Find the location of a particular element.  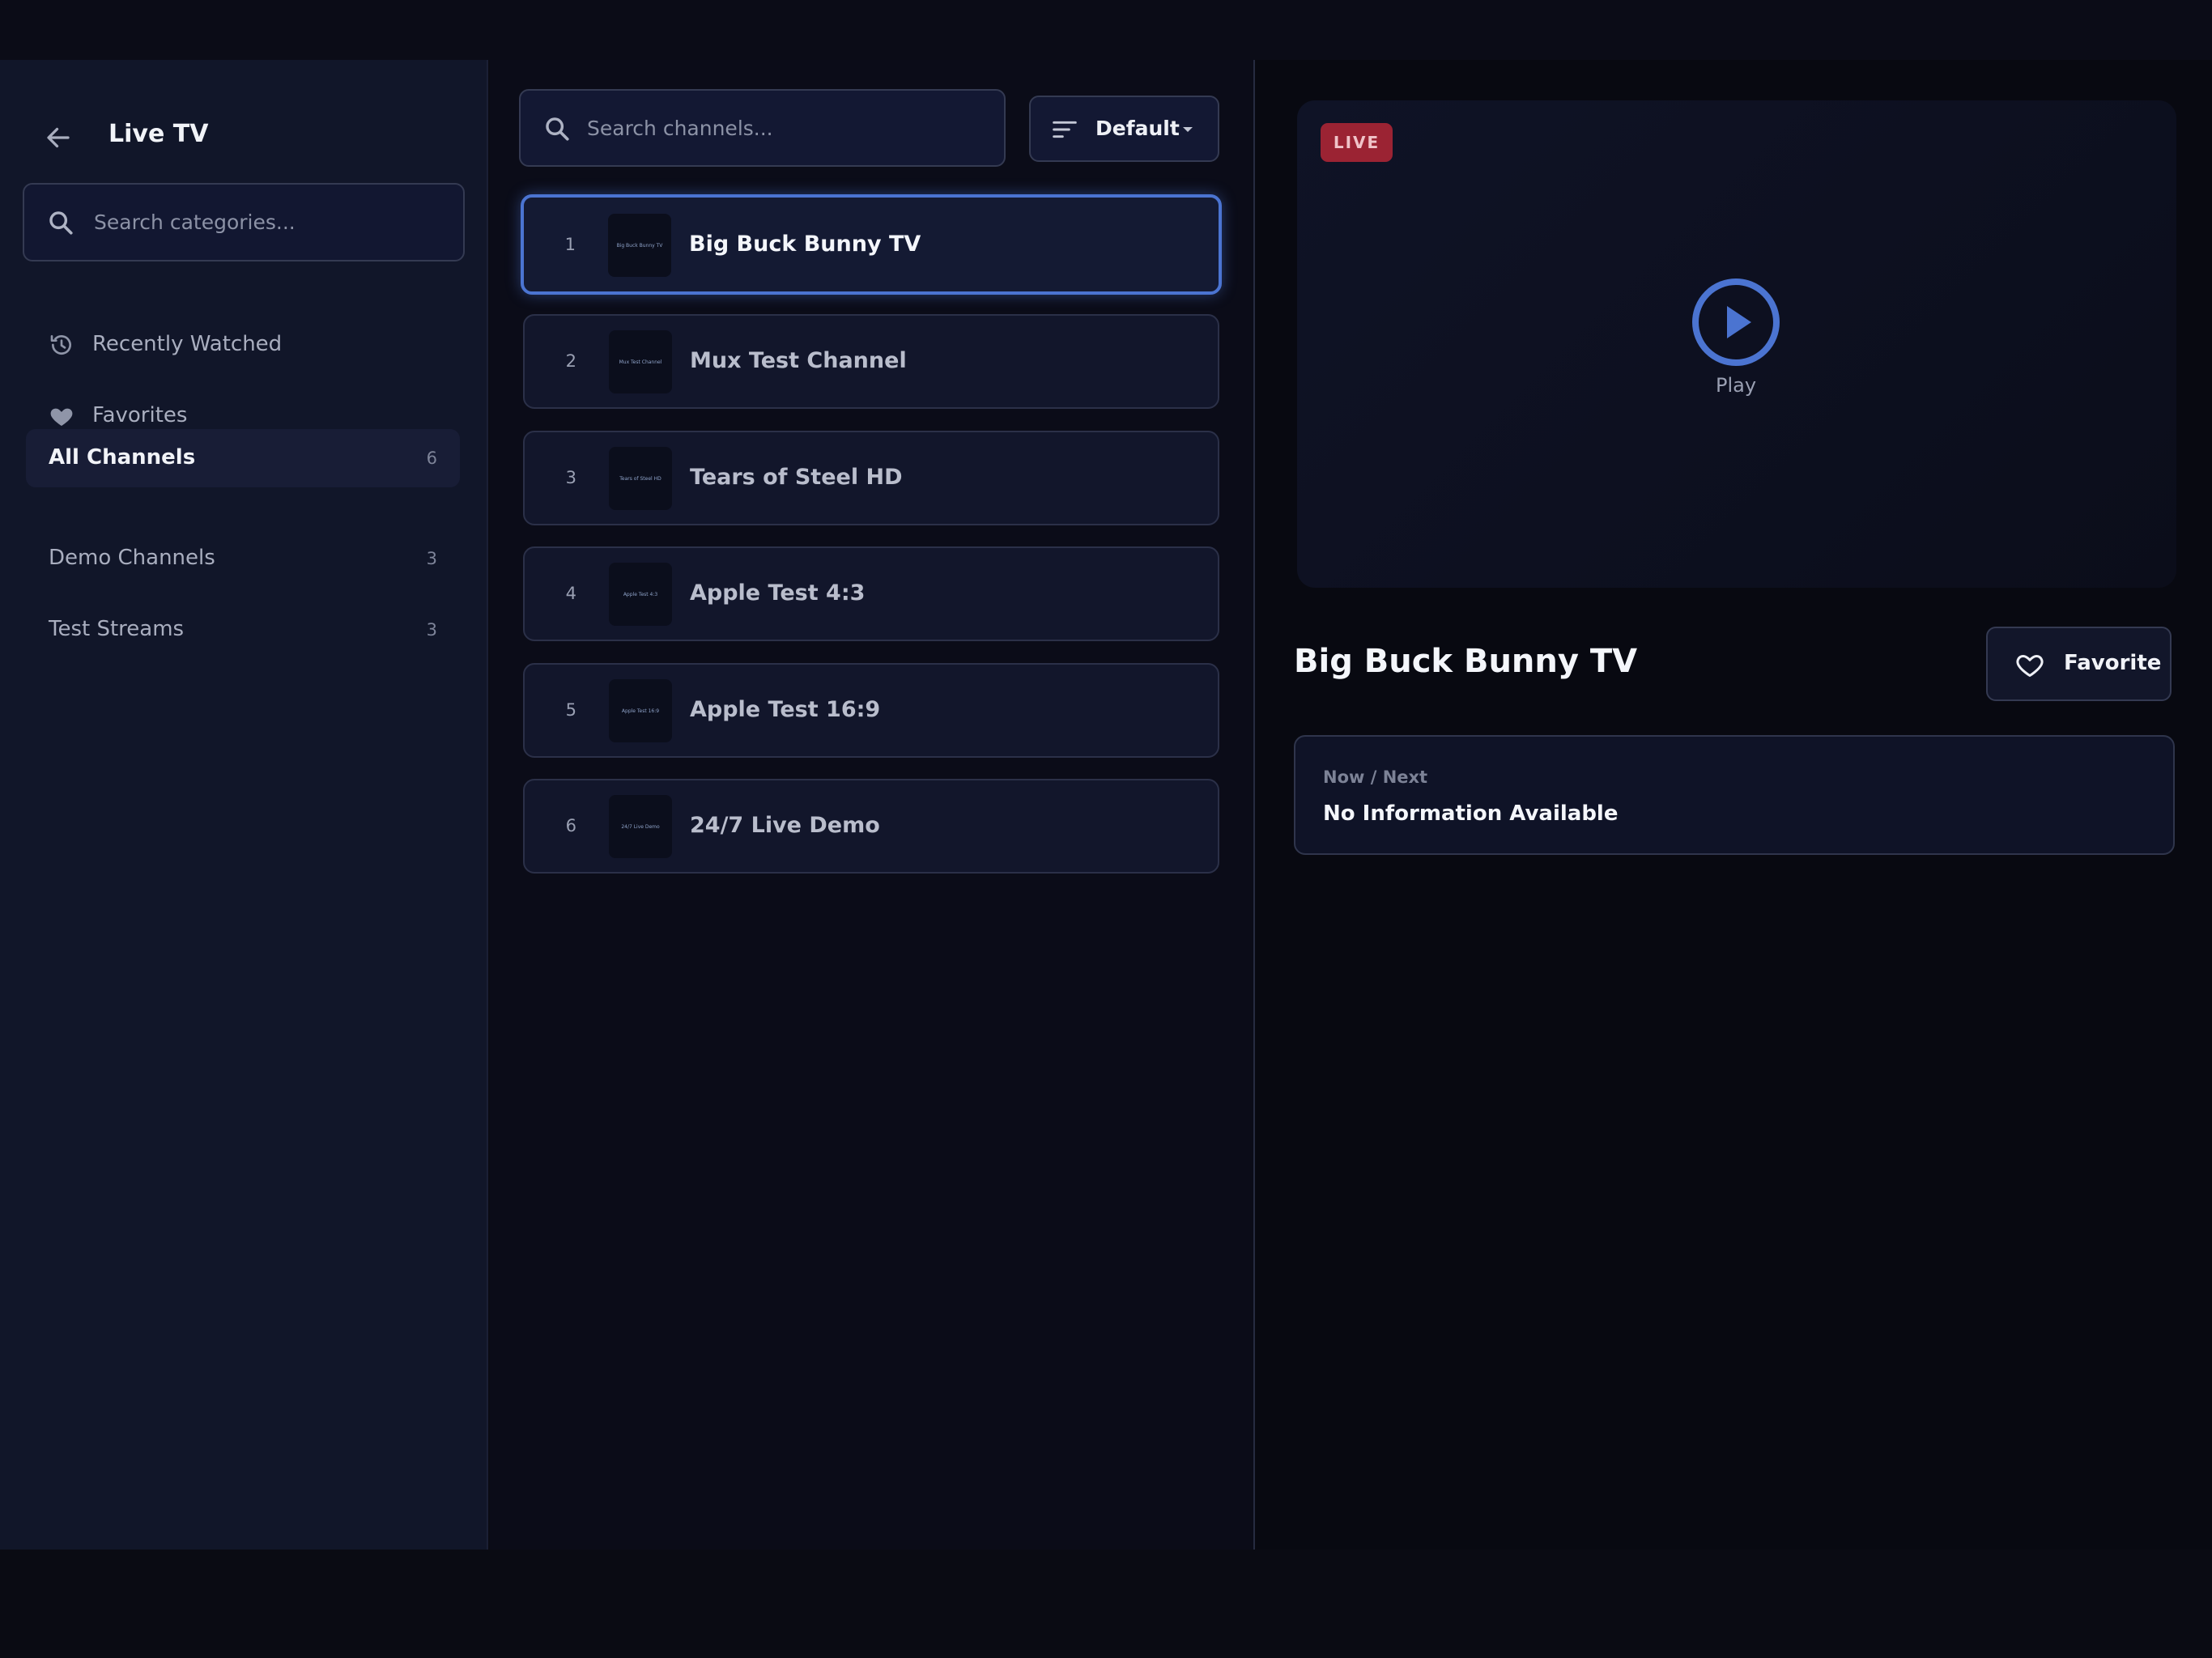

channel-logo-text: 24/7 Live Demo is located at coordinates (640, 826).